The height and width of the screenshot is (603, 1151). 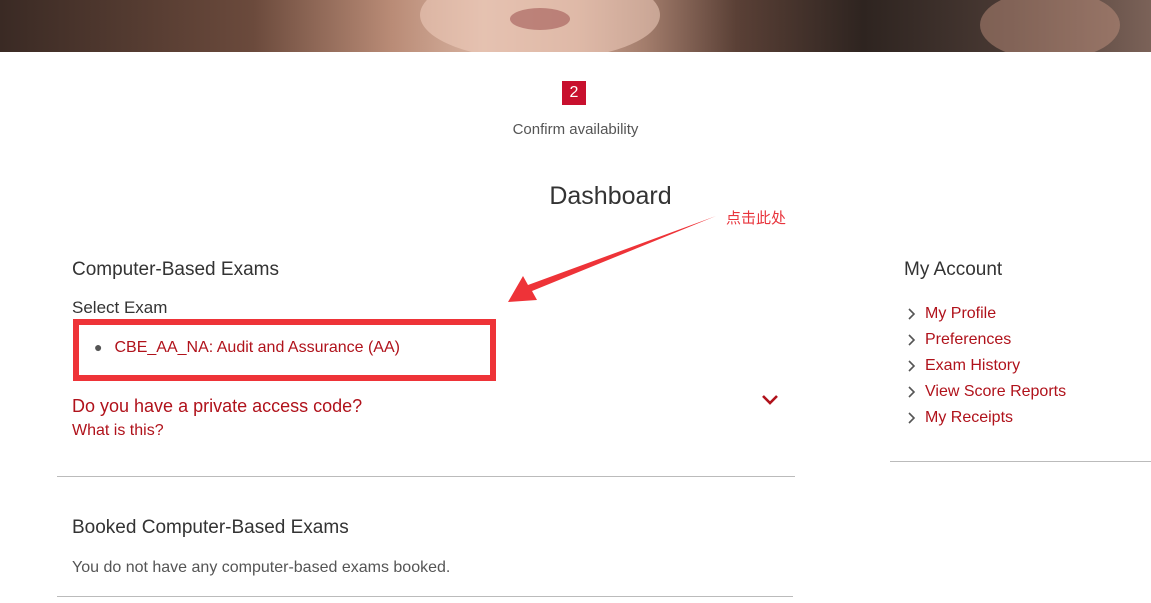 What do you see at coordinates (175, 269) in the screenshot?
I see `cbe-heading: Computer-Based Exams` at bounding box center [175, 269].